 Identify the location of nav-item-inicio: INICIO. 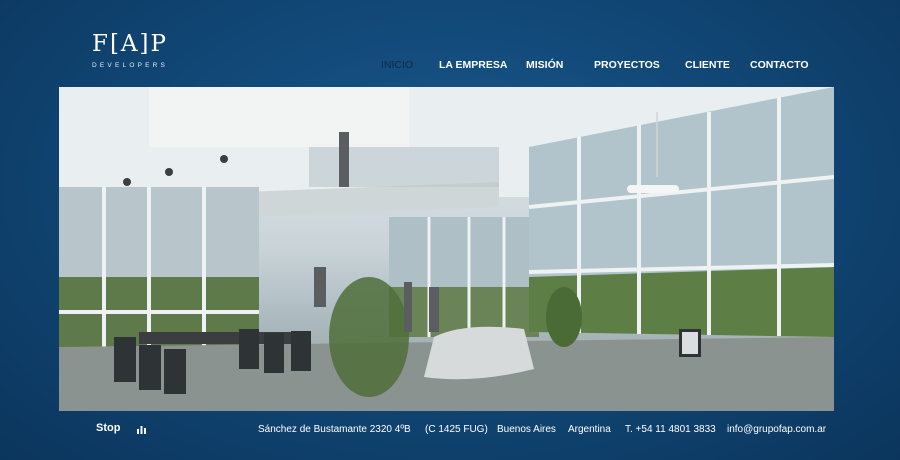
(397, 65).